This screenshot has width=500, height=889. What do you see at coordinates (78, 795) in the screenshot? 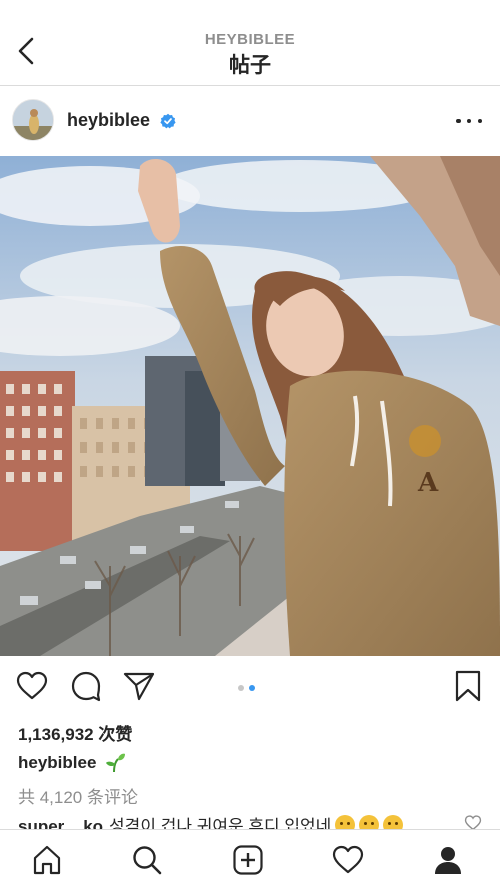
I see `view-comments-link: 共 4,120 条评论` at bounding box center [78, 795].